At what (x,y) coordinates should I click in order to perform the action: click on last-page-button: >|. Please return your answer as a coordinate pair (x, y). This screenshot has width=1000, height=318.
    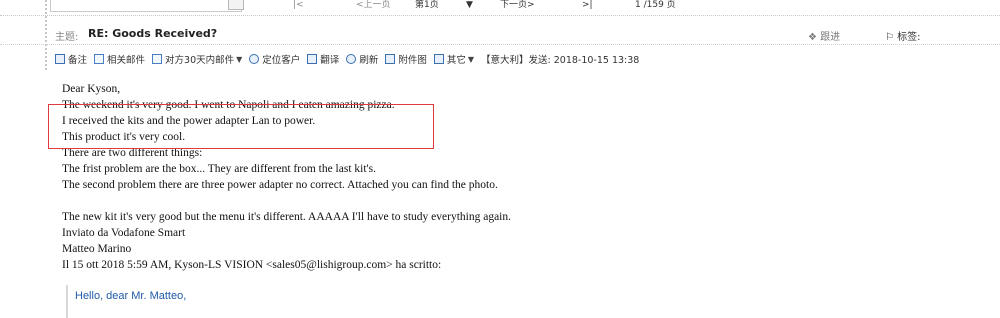
    Looking at the image, I should click on (587, 5).